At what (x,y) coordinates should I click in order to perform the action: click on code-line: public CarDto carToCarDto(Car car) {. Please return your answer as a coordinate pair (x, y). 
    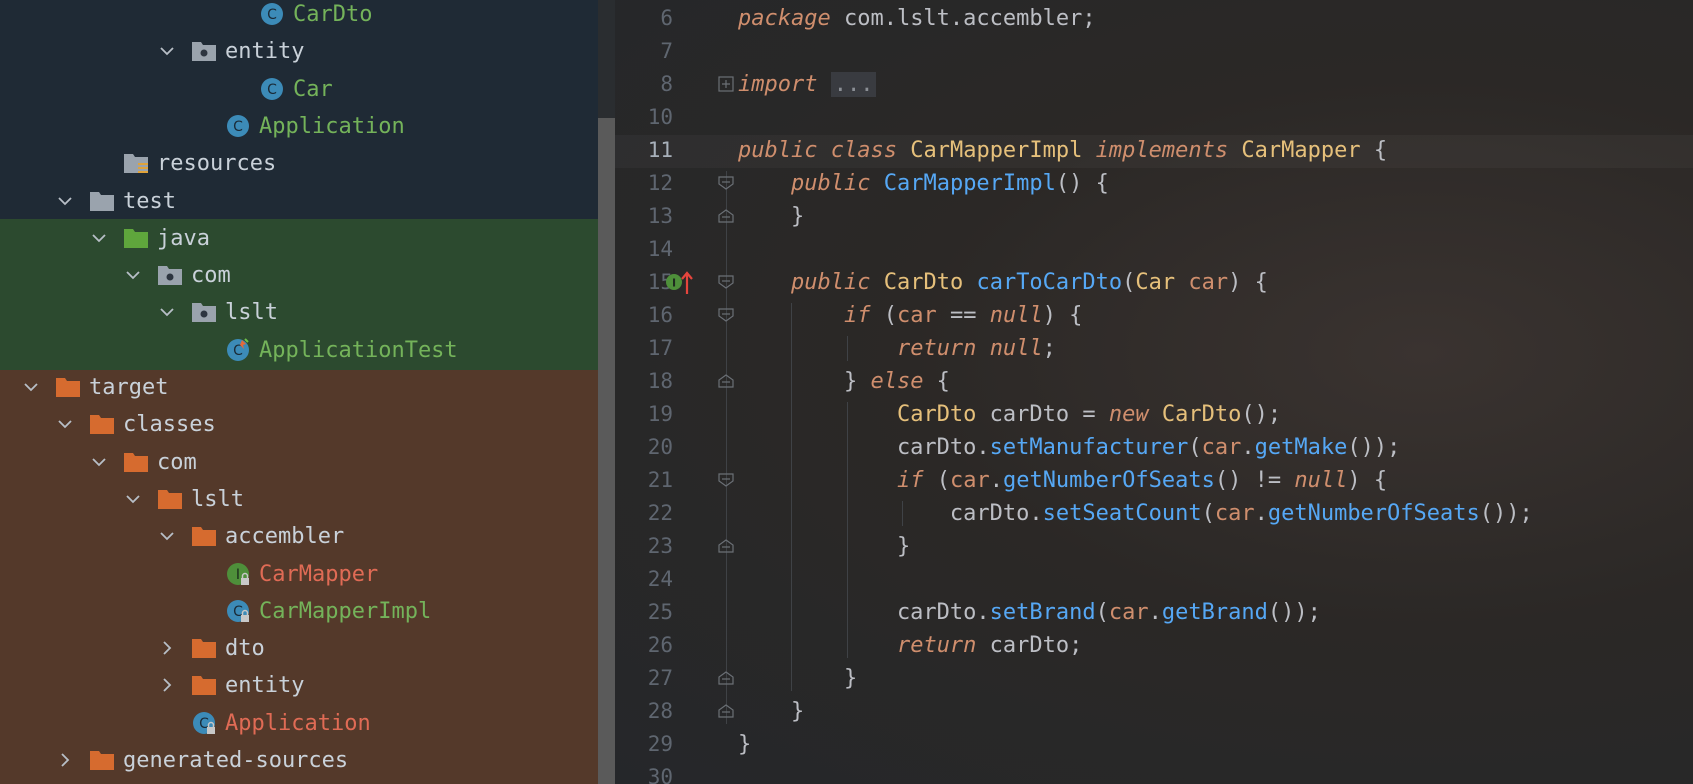
    Looking at the image, I should click on (1003, 282).